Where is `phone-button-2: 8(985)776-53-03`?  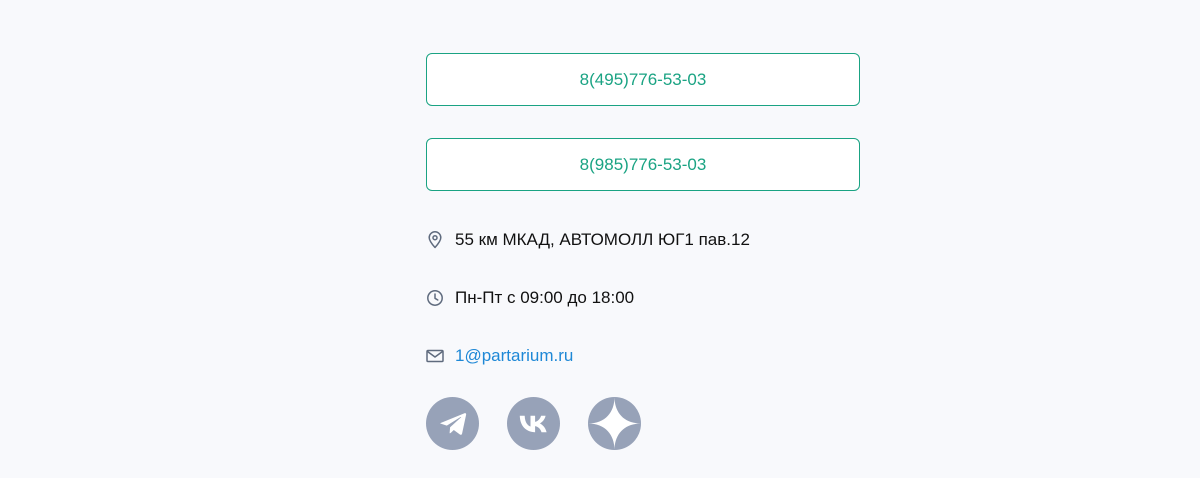 phone-button-2: 8(985)776-53-03 is located at coordinates (643, 164).